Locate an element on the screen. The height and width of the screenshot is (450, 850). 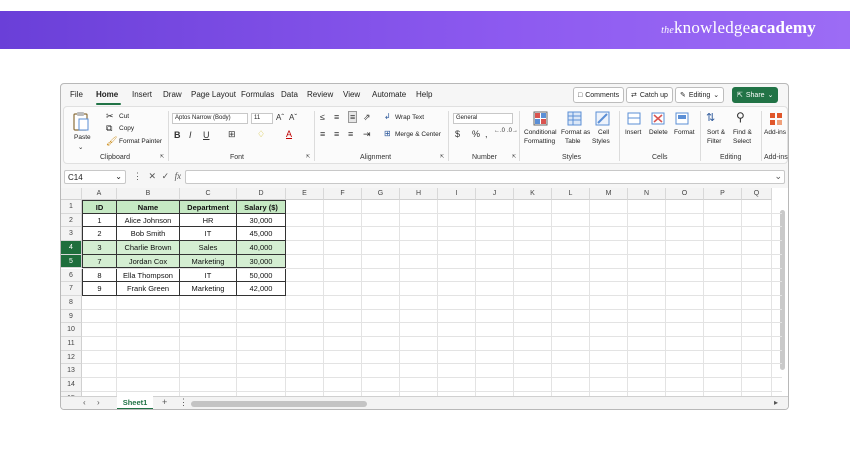
sheet-tab-sheet1: Sheet1 is located at coordinates (135, 402).